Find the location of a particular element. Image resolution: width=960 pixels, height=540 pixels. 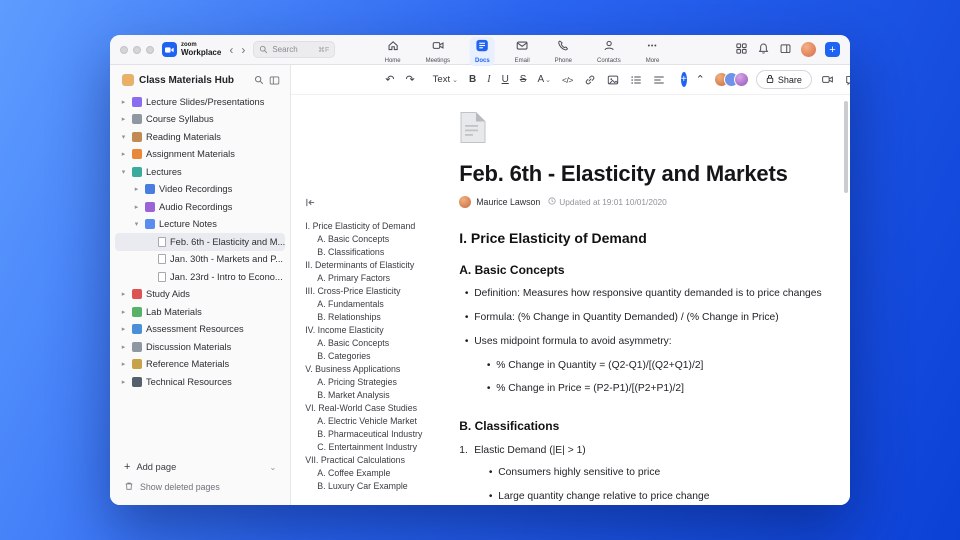

apps-grid-button is located at coordinates (741, 50).